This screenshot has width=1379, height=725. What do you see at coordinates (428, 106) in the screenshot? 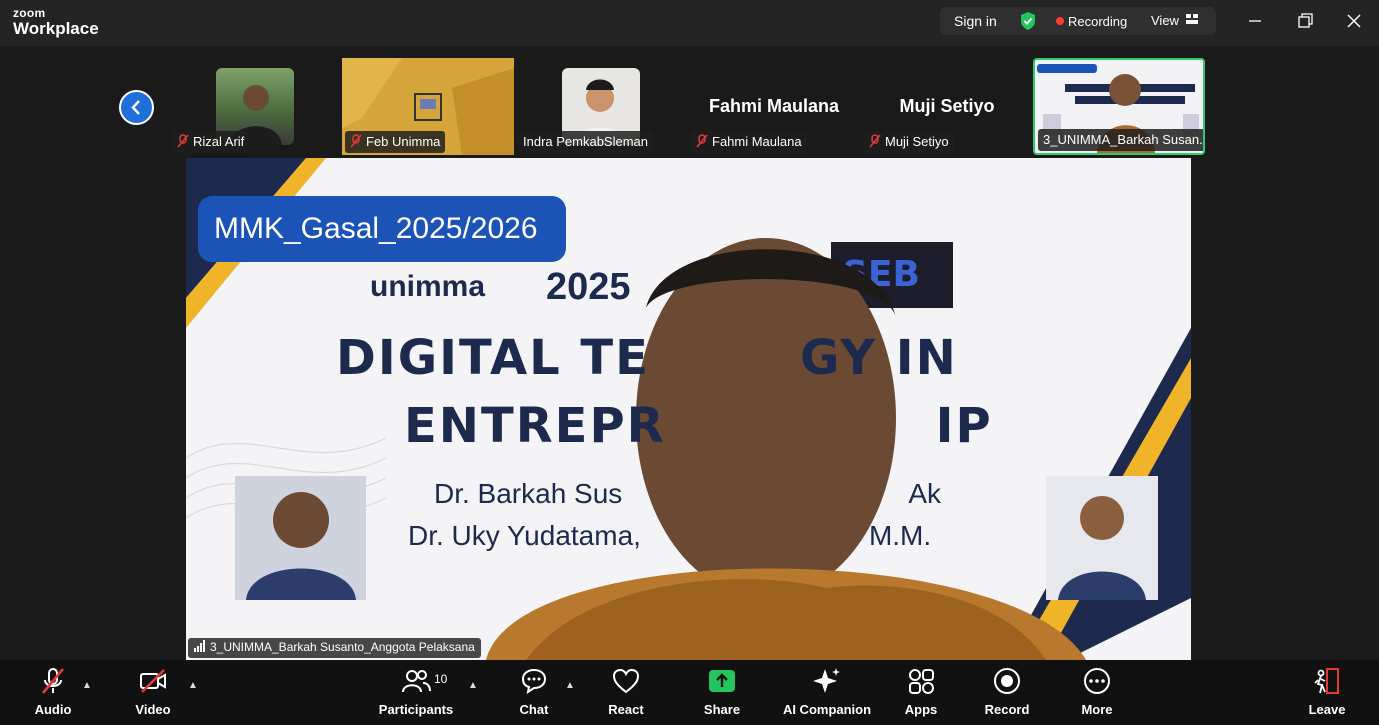
I see `participant-tile-feb-unimma: Feb Unimma` at bounding box center [428, 106].